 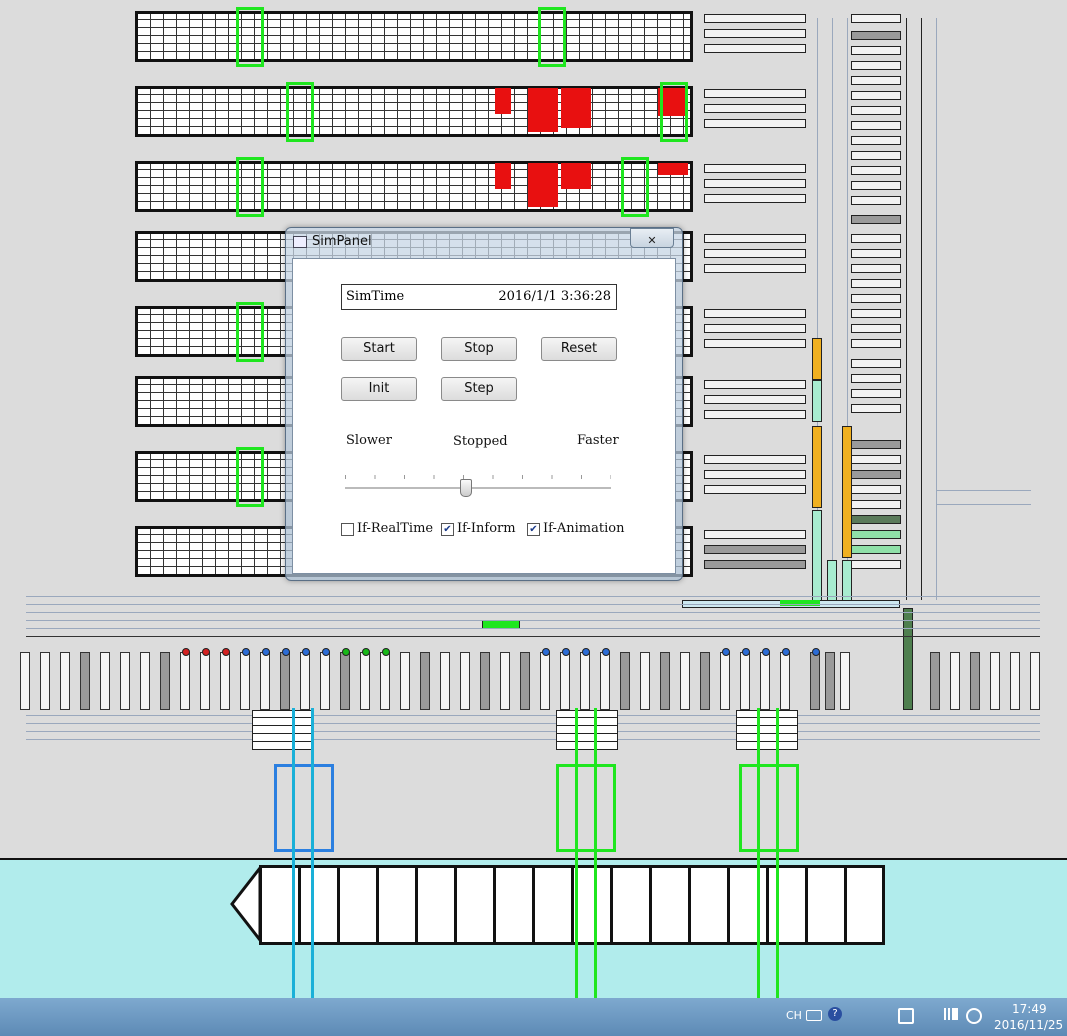 I want to click on close-icon: ✕, so click(x=652, y=240).